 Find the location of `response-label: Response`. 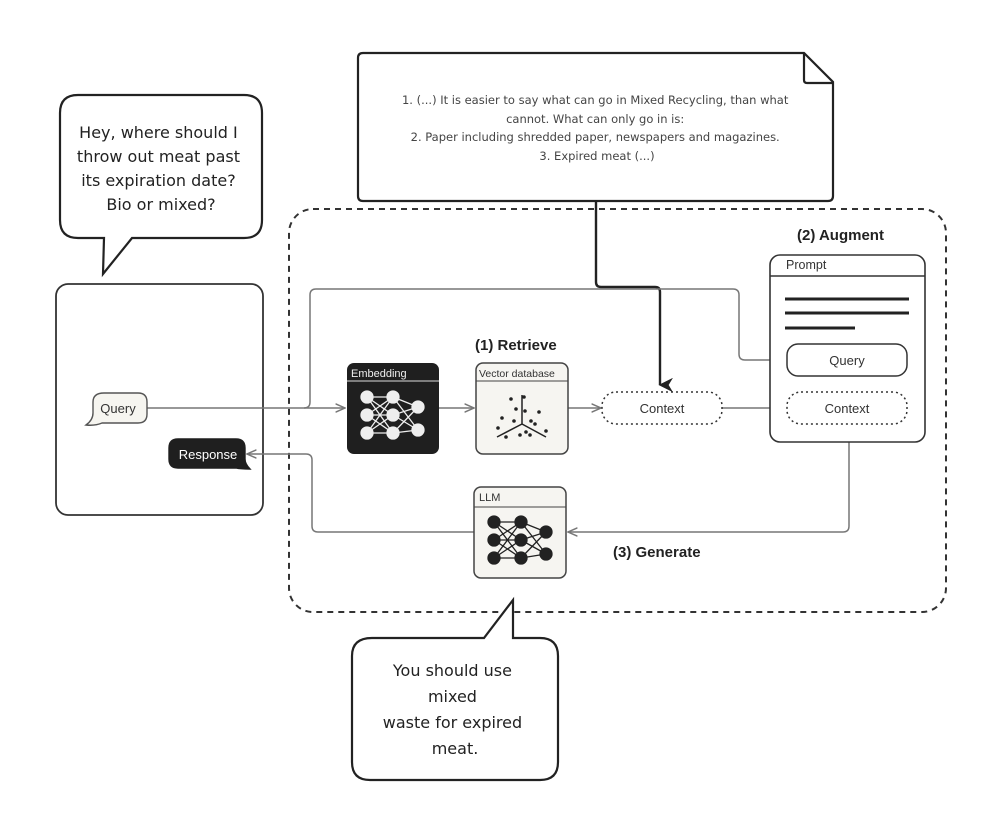

response-label: Response is located at coordinates (208, 454).